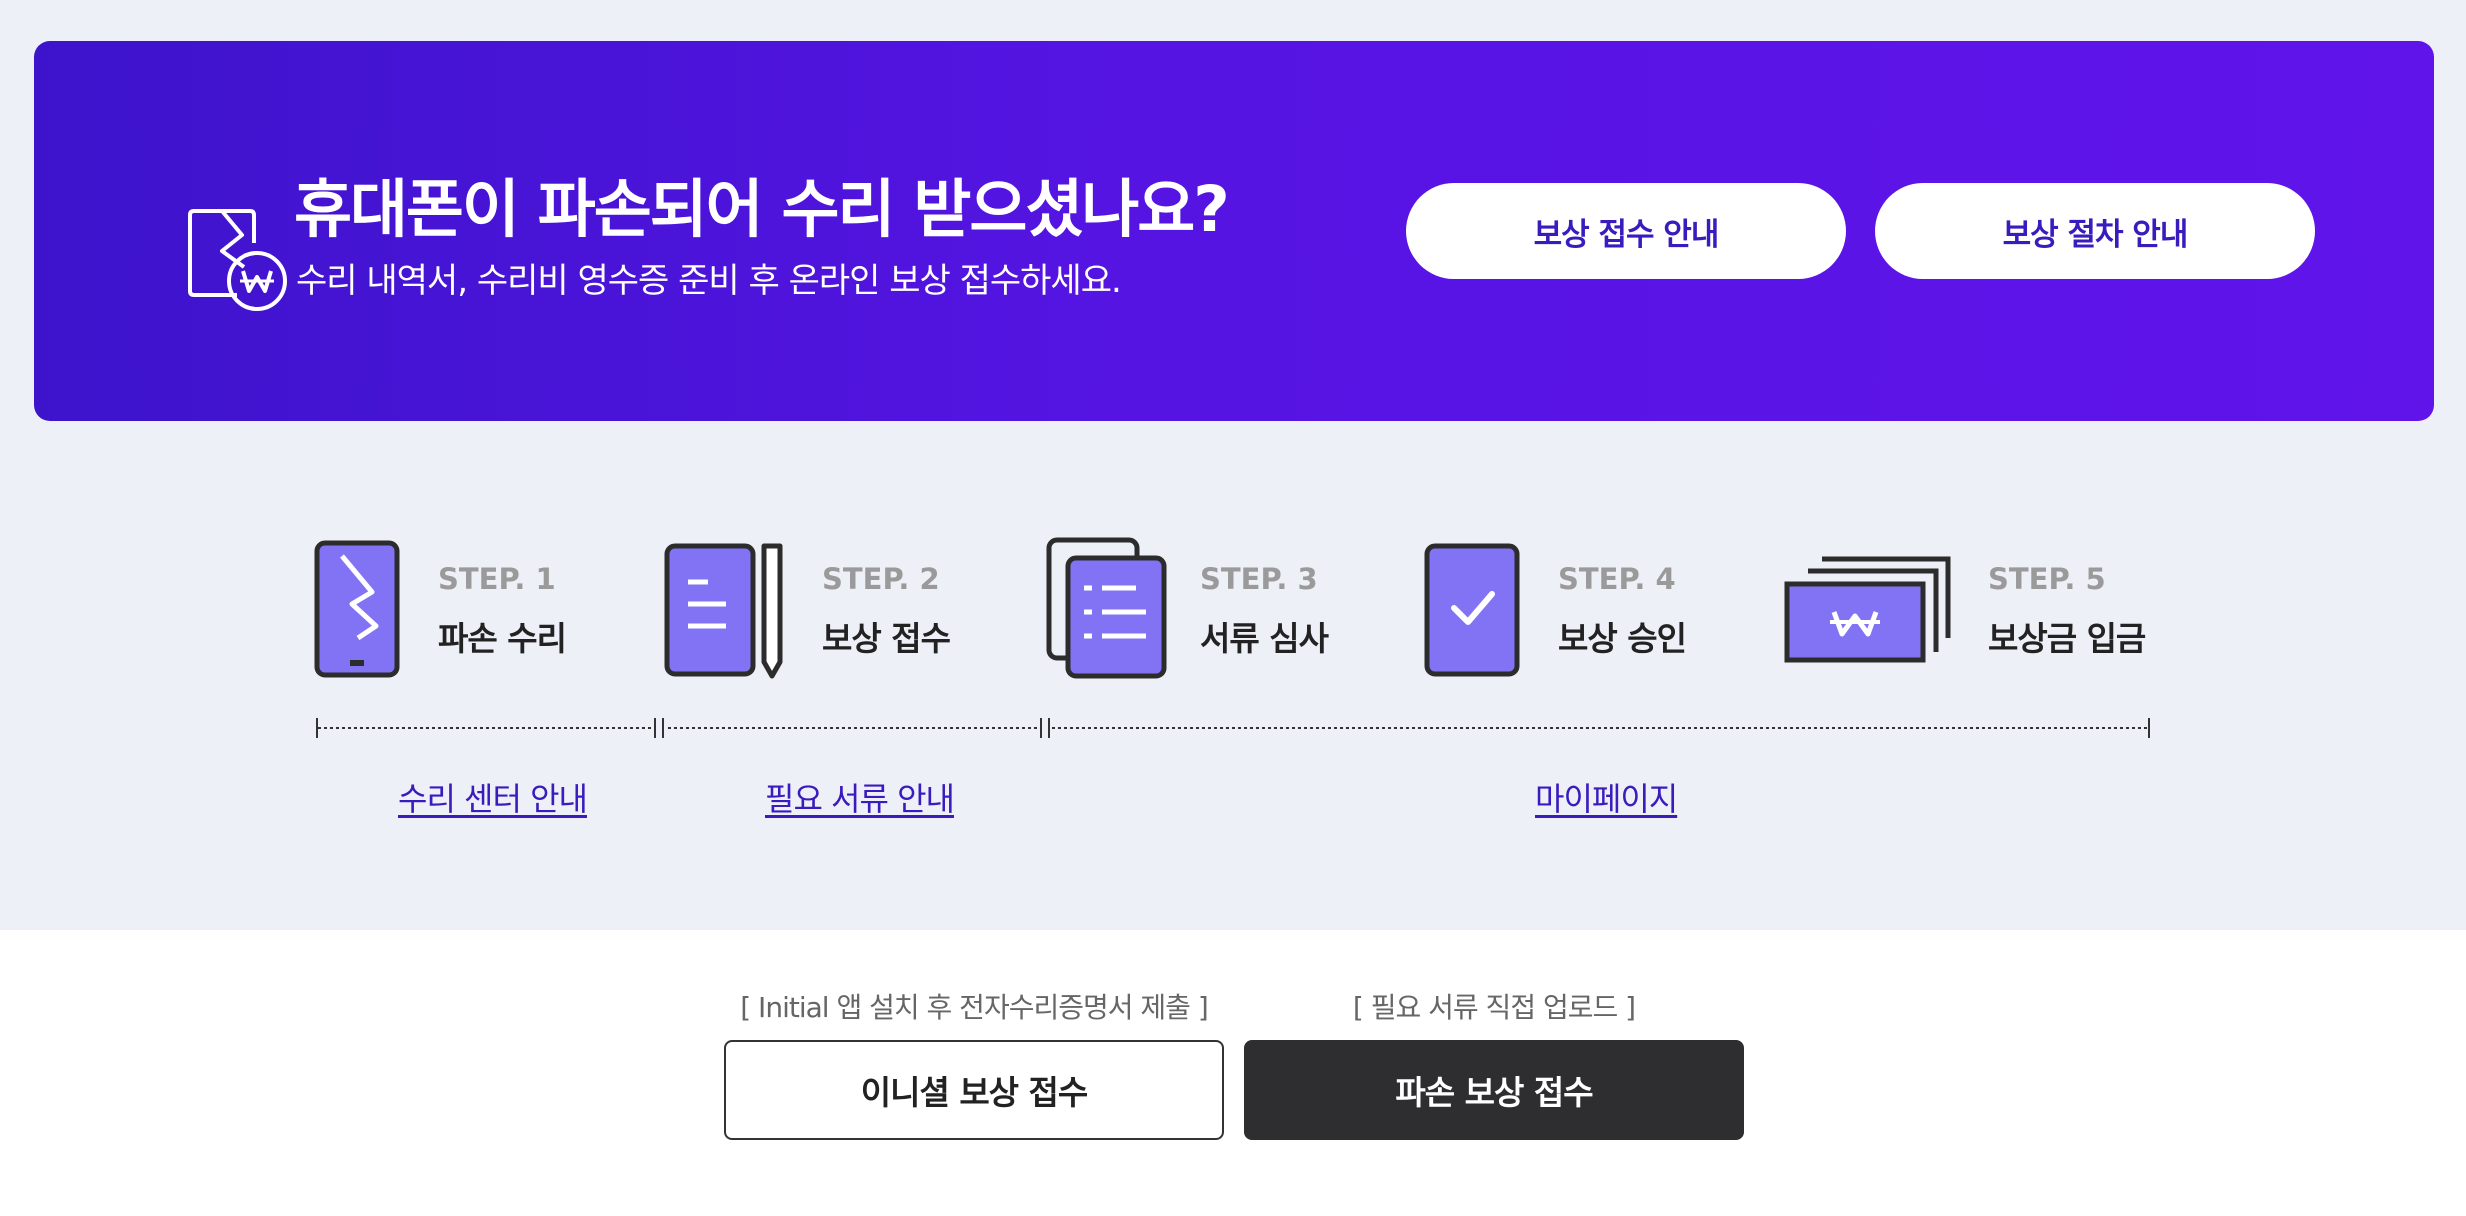  What do you see at coordinates (493, 797) in the screenshot?
I see `repair-center-link: 수리 센터 안내` at bounding box center [493, 797].